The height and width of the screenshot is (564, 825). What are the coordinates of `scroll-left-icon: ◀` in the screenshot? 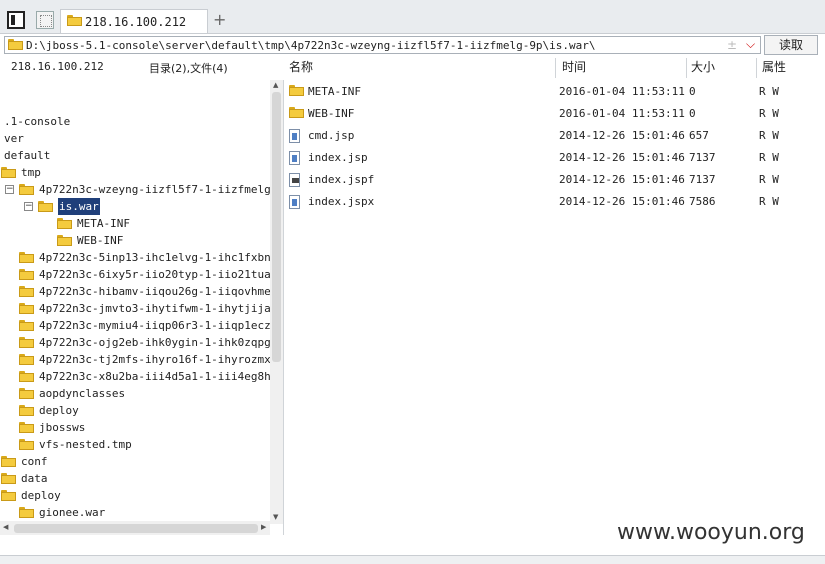 It's located at (5, 527).